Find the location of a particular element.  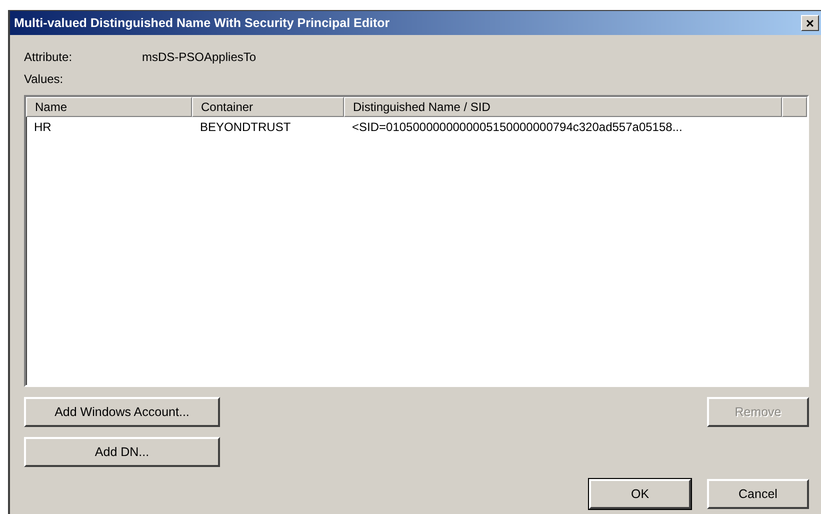

close-button: × is located at coordinates (810, 23).